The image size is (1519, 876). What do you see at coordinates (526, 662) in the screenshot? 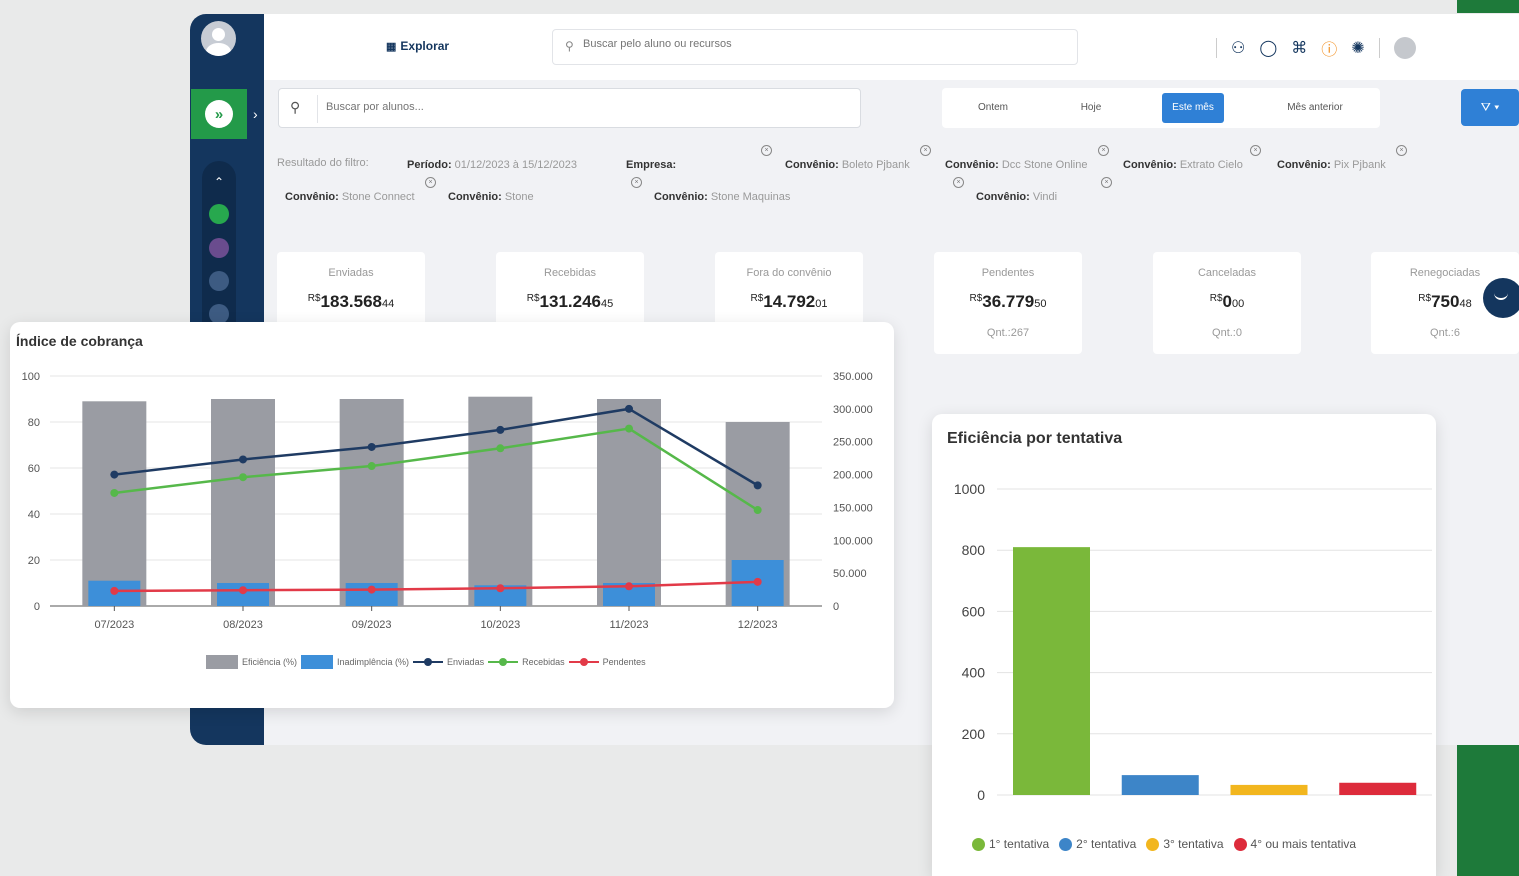
I see `legend-item: Recebidas` at bounding box center [526, 662].